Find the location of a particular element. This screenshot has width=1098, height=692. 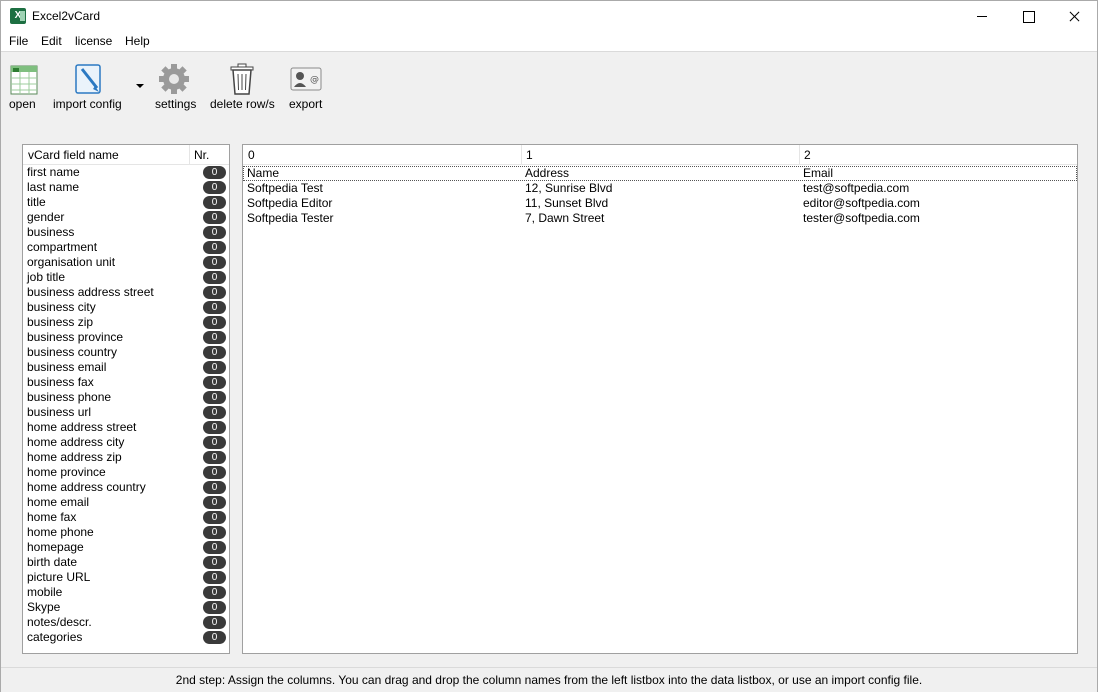

field-name: birth date is located at coordinates (52, 562).